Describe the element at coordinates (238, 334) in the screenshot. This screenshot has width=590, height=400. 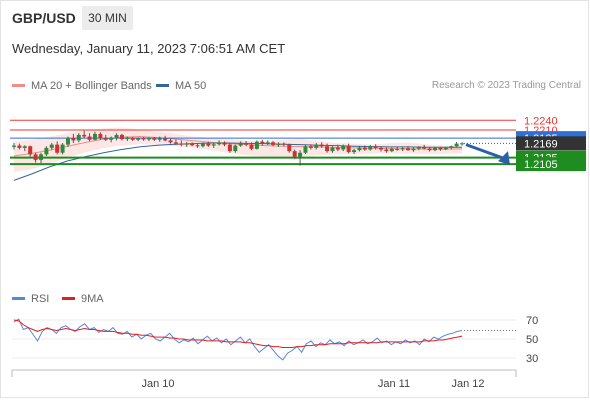
I see `rsi-9ma-line` at that location.